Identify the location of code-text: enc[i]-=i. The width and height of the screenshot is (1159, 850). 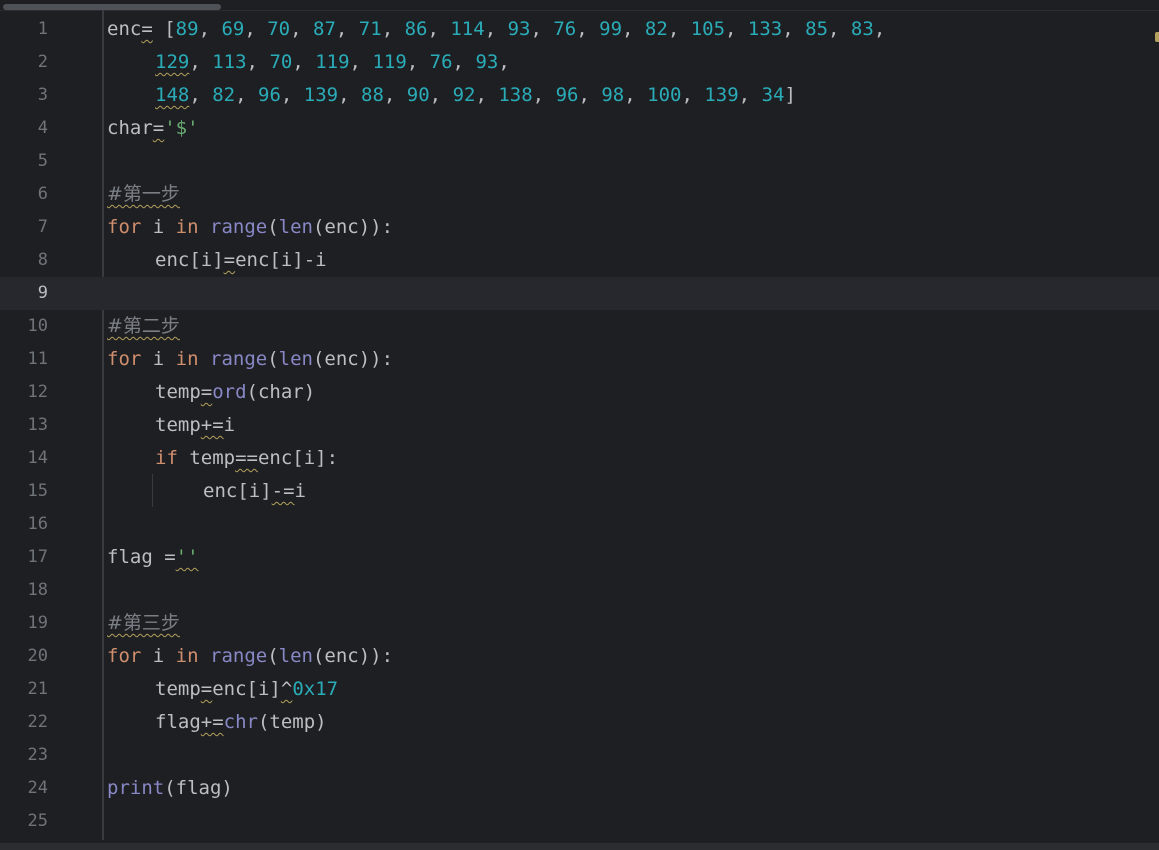
(206, 491).